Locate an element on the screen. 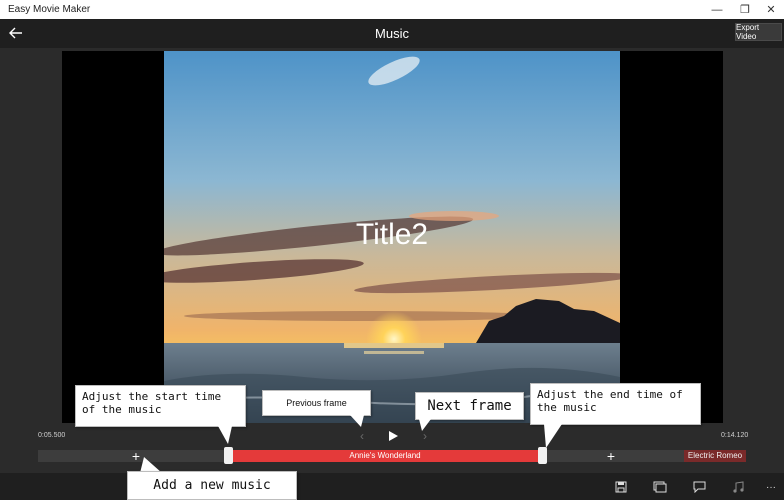 Image resolution: width=784 pixels, height=500 pixels. music-start-handle is located at coordinates (228, 455).